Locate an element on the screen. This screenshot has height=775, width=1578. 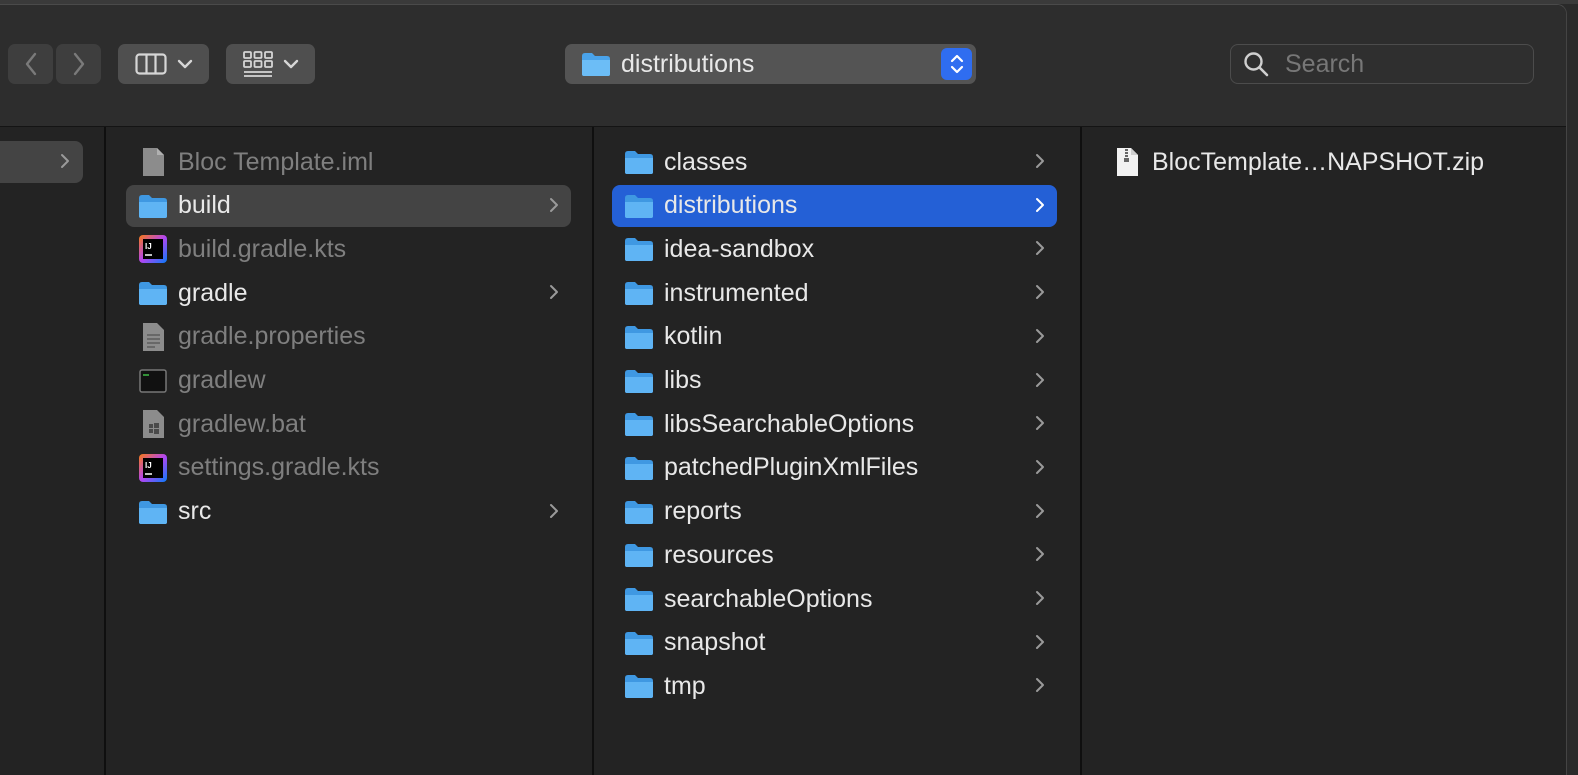
columns-view-icon is located at coordinates (150, 64).